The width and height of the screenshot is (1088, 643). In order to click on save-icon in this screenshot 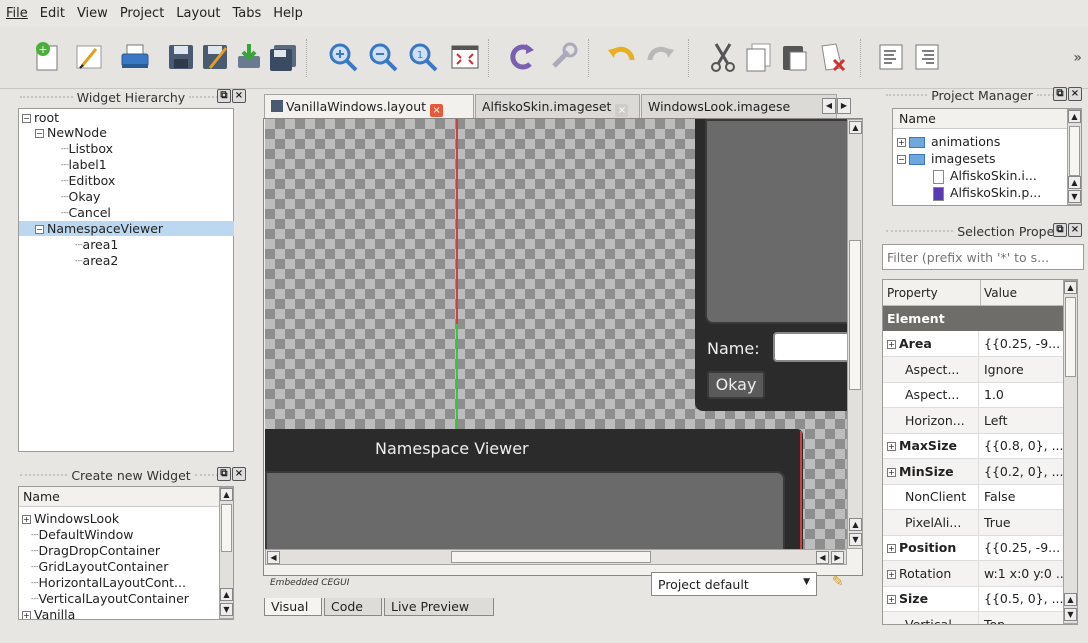, I will do `click(181, 57)`.